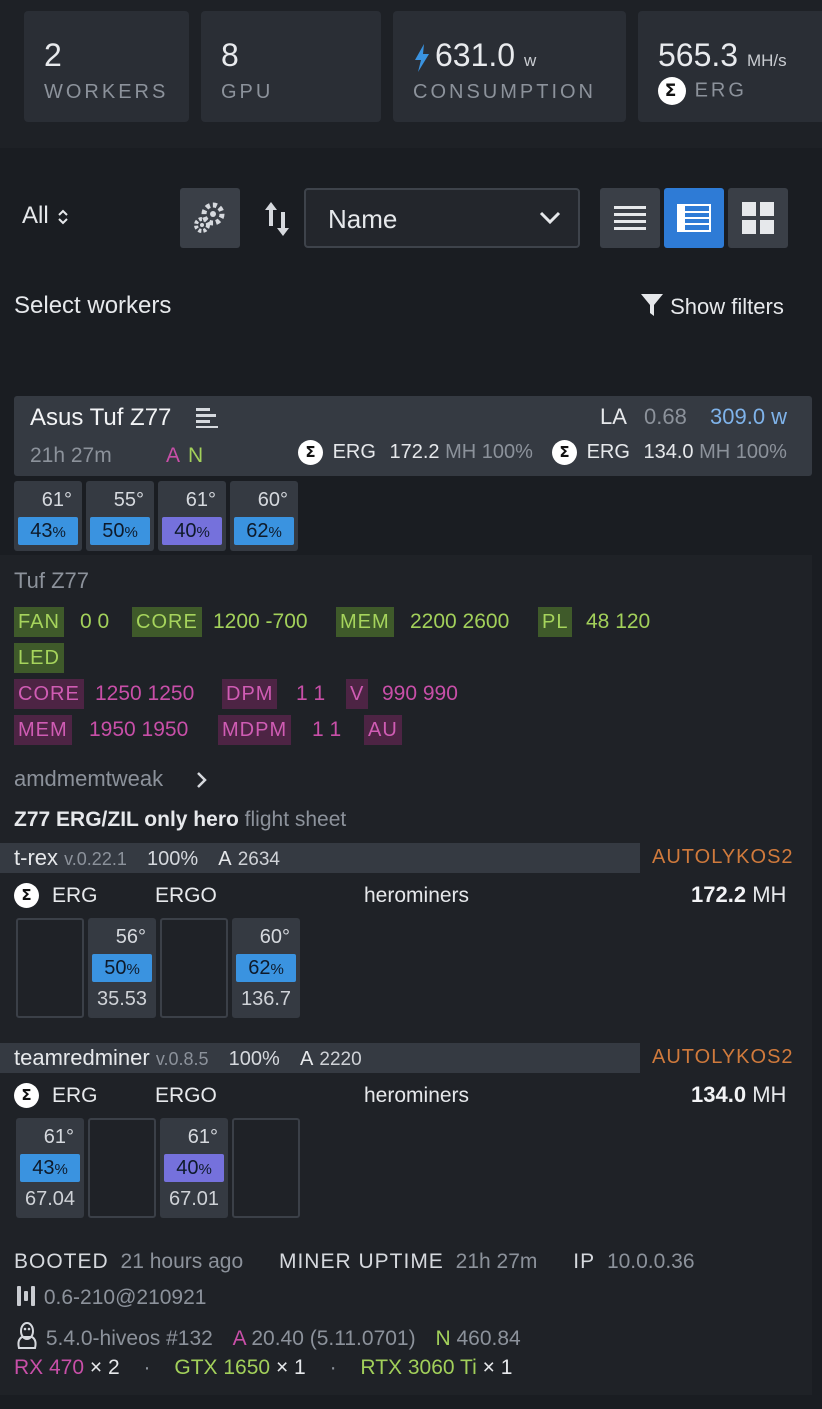 The image size is (822, 1409). I want to click on gpu-tile: 61° 40% 67.01, so click(194, 1168).